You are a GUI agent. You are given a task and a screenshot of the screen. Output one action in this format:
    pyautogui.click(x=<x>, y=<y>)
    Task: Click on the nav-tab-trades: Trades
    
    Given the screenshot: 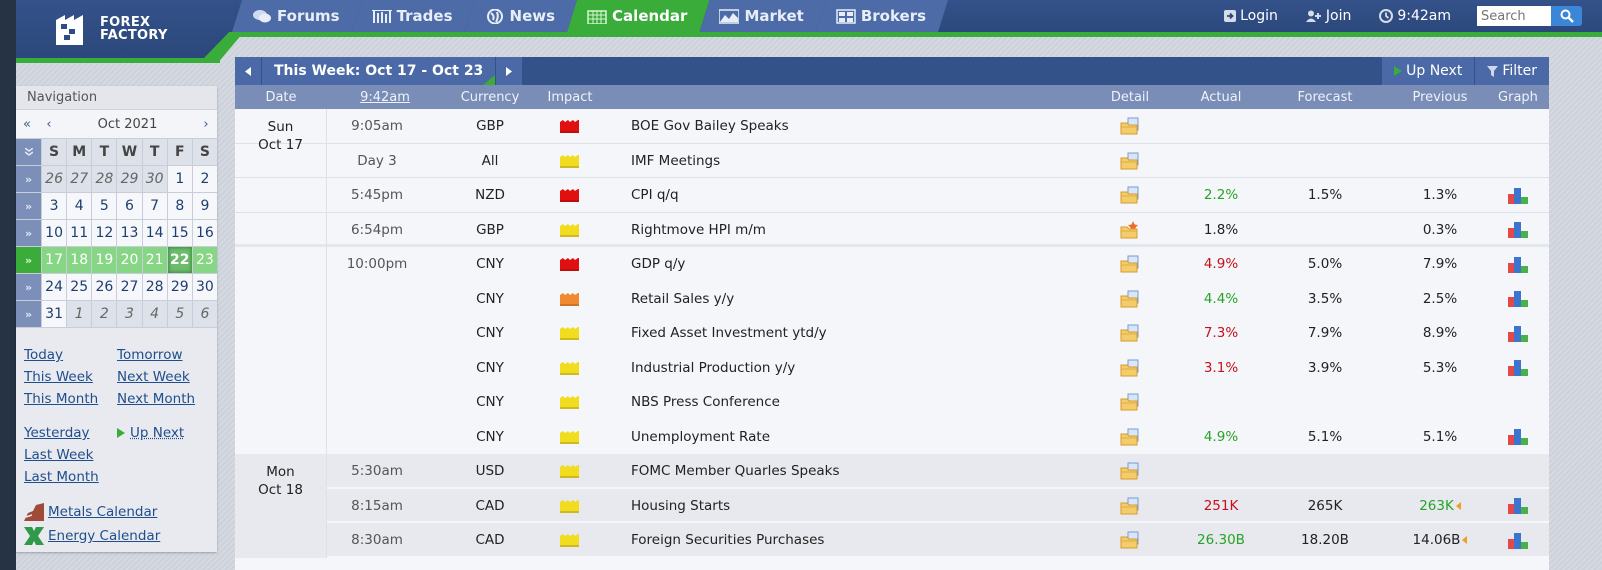 What is the action you would take?
    pyautogui.click(x=413, y=16)
    